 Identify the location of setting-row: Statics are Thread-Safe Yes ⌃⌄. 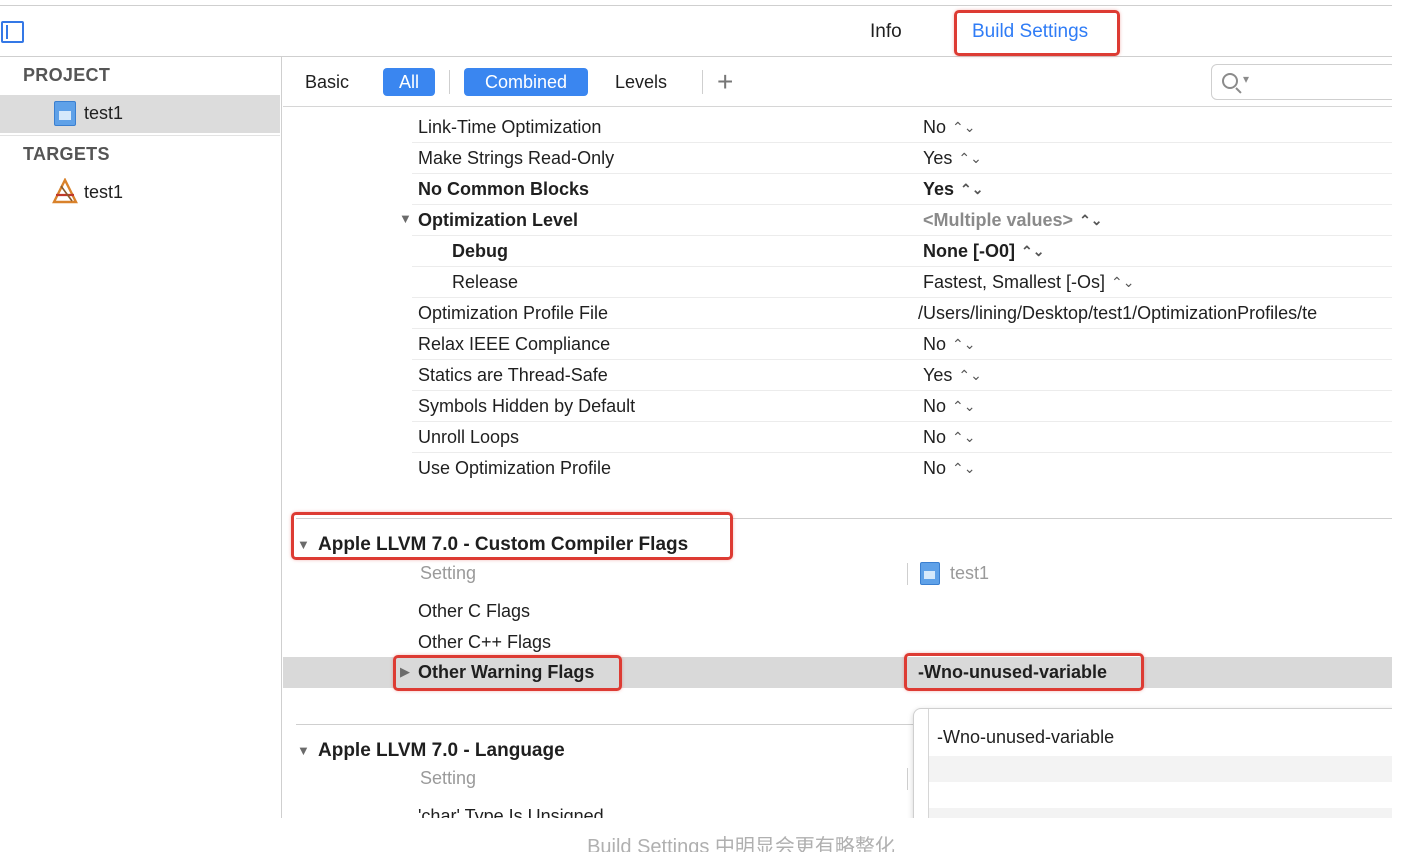
(837, 375).